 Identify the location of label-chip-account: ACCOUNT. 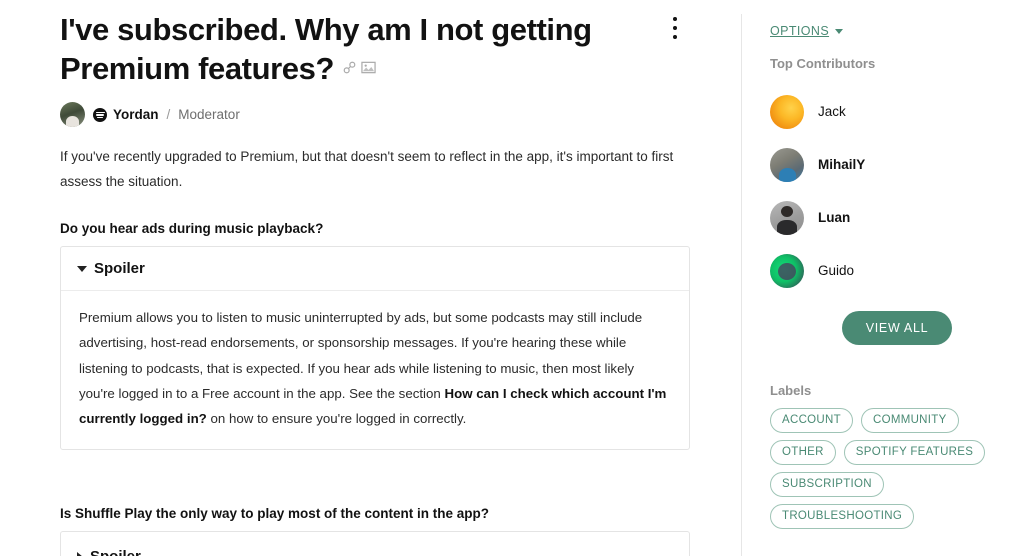
(811, 420).